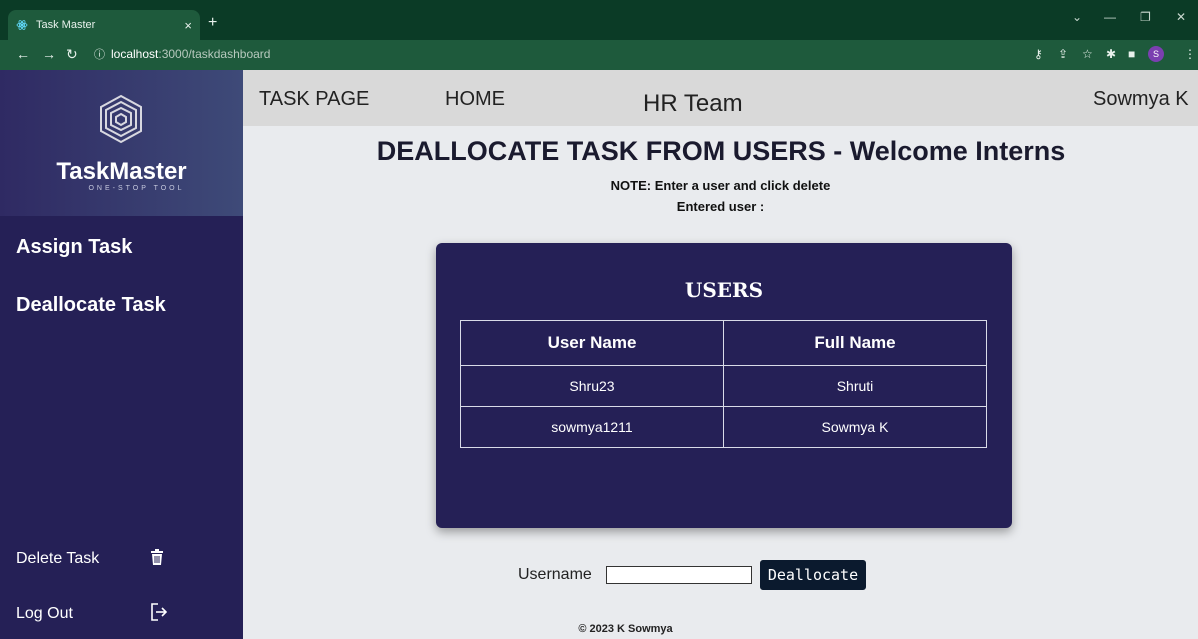 The width and height of the screenshot is (1198, 639). I want to click on deallocate-form: Username Deallocate, so click(692, 575).